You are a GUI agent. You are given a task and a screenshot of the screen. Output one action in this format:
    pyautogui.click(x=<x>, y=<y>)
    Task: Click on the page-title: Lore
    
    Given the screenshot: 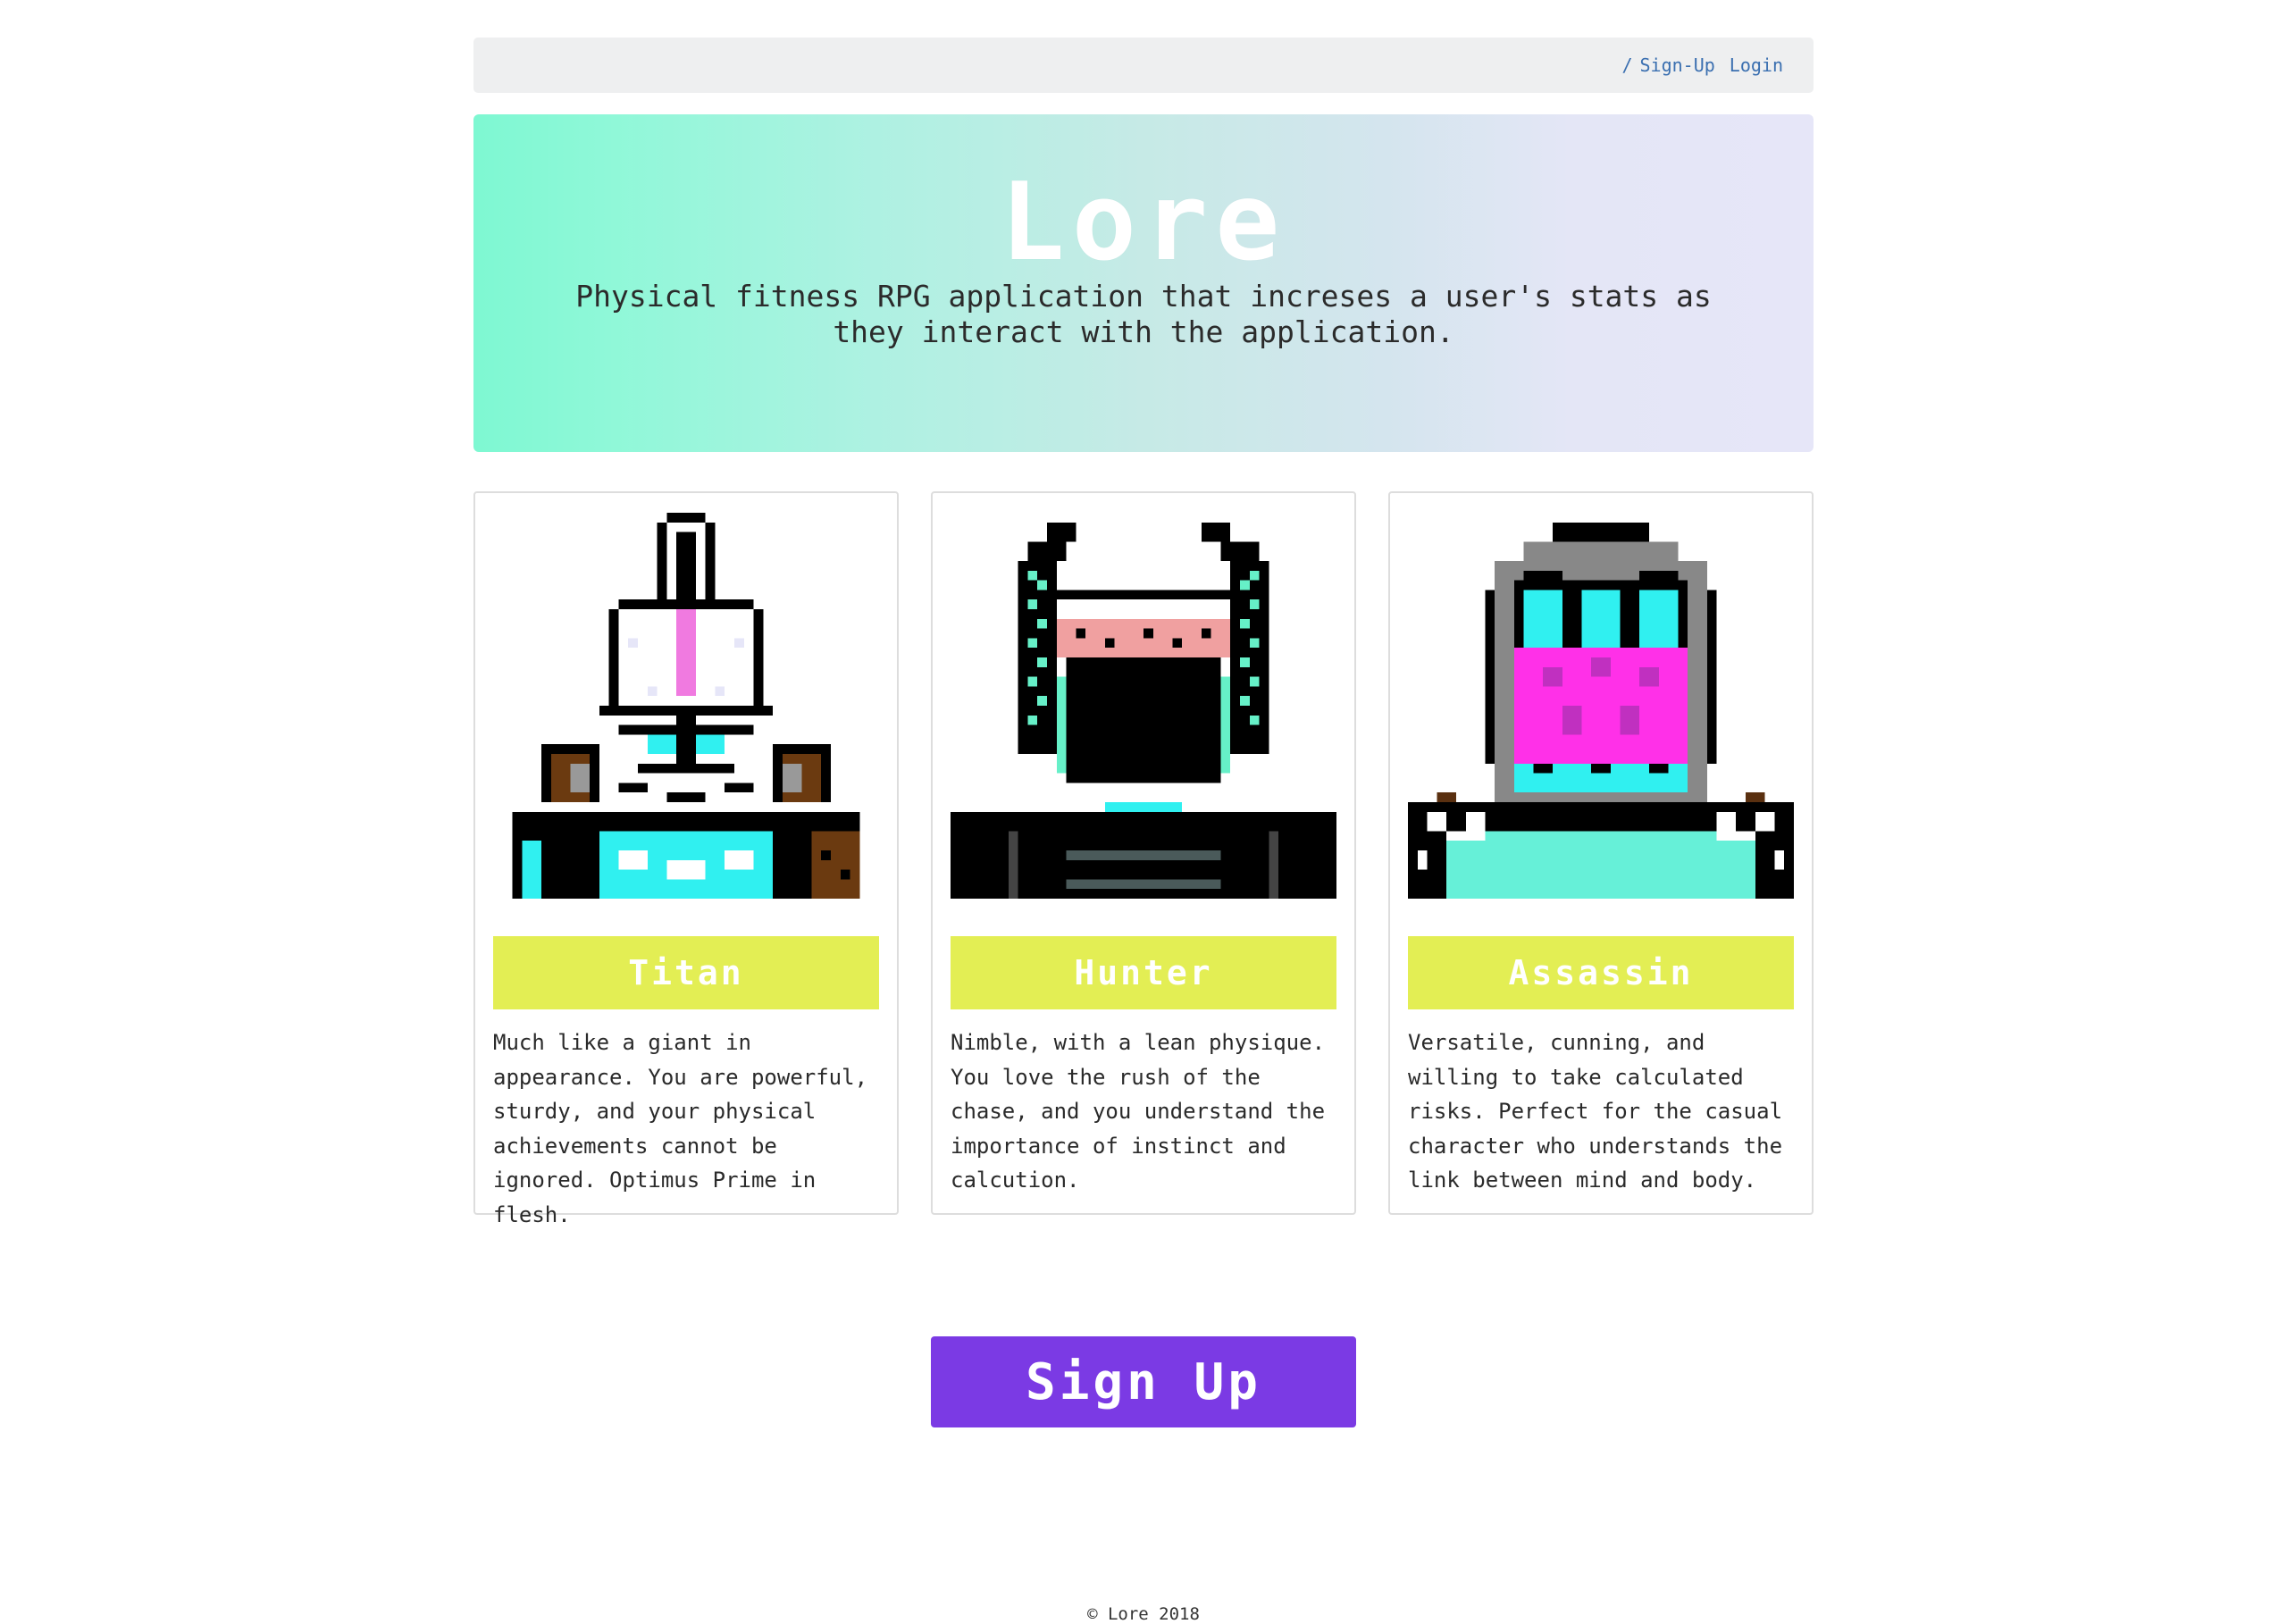 What is the action you would take?
    pyautogui.click(x=1143, y=223)
    